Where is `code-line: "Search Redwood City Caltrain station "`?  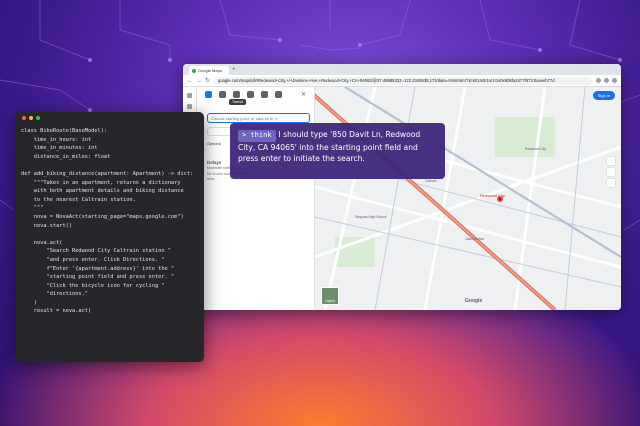
code-line: "Search Redwood City Caltrain station " is located at coordinates (96, 251).